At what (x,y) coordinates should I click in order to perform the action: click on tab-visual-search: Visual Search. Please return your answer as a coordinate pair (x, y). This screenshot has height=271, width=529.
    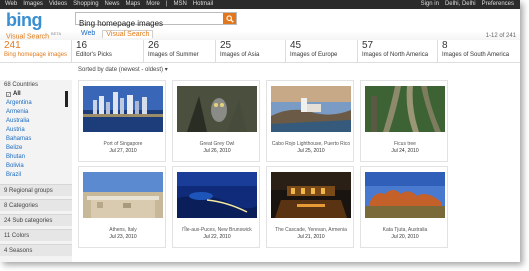
    Looking at the image, I should click on (128, 34).